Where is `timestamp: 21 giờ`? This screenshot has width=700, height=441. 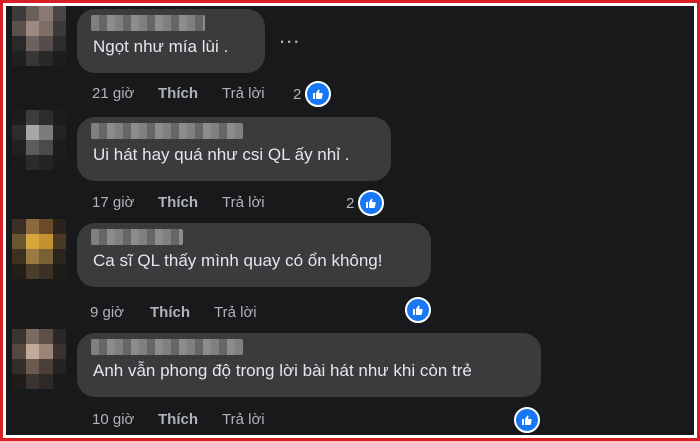
timestamp: 21 giờ is located at coordinates (113, 93).